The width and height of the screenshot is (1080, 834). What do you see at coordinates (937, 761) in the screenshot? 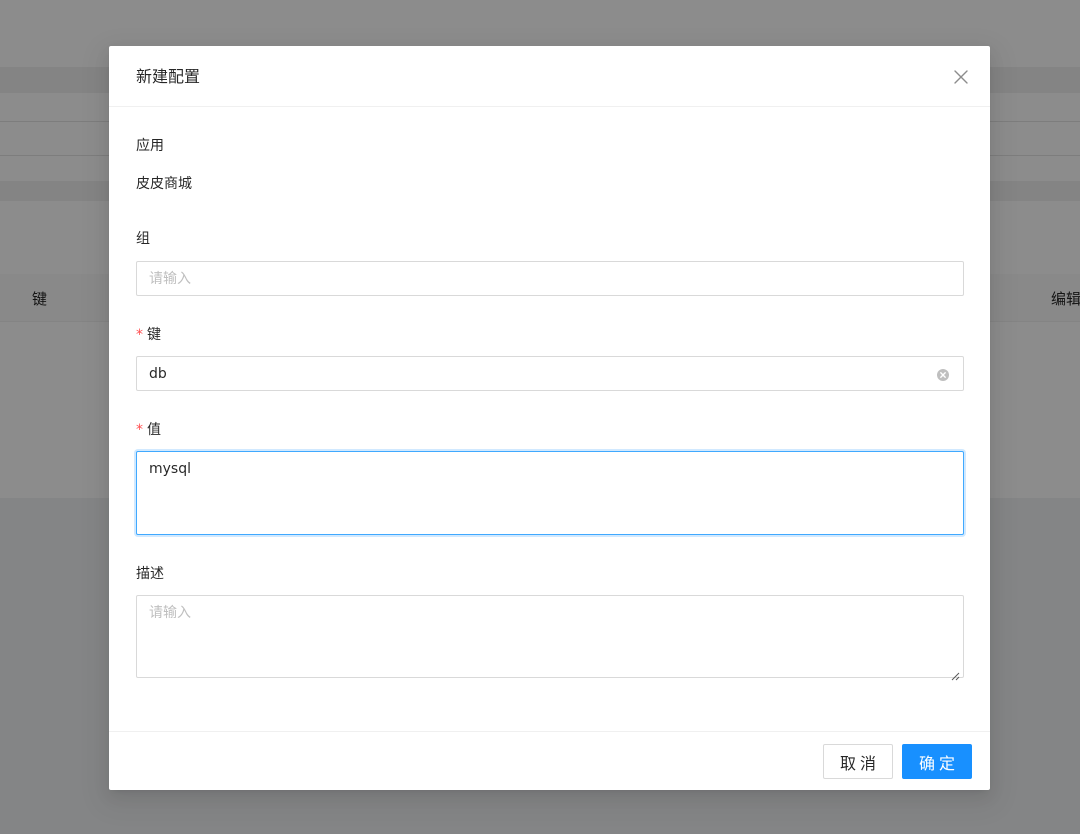
I see `ok-button: 确定` at bounding box center [937, 761].